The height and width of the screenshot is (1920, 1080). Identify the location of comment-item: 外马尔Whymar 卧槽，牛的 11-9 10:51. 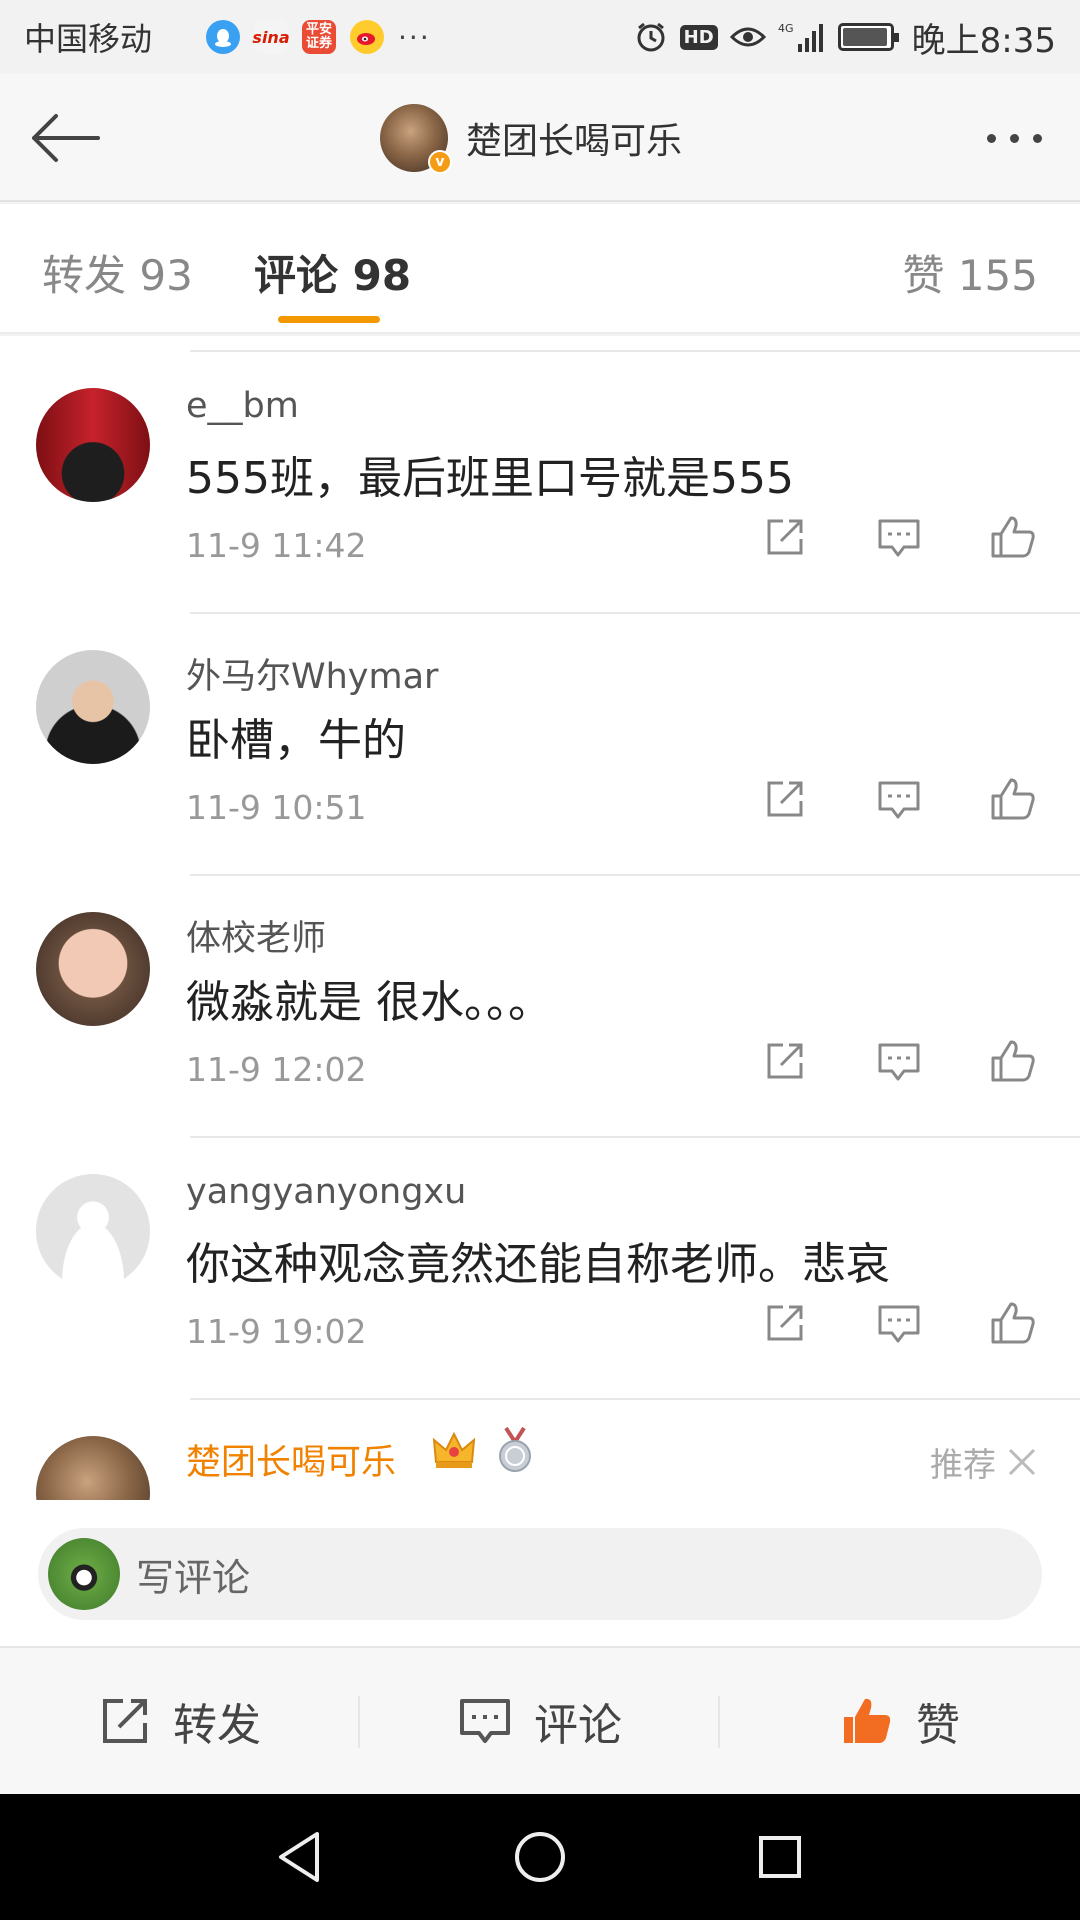
(540, 745).